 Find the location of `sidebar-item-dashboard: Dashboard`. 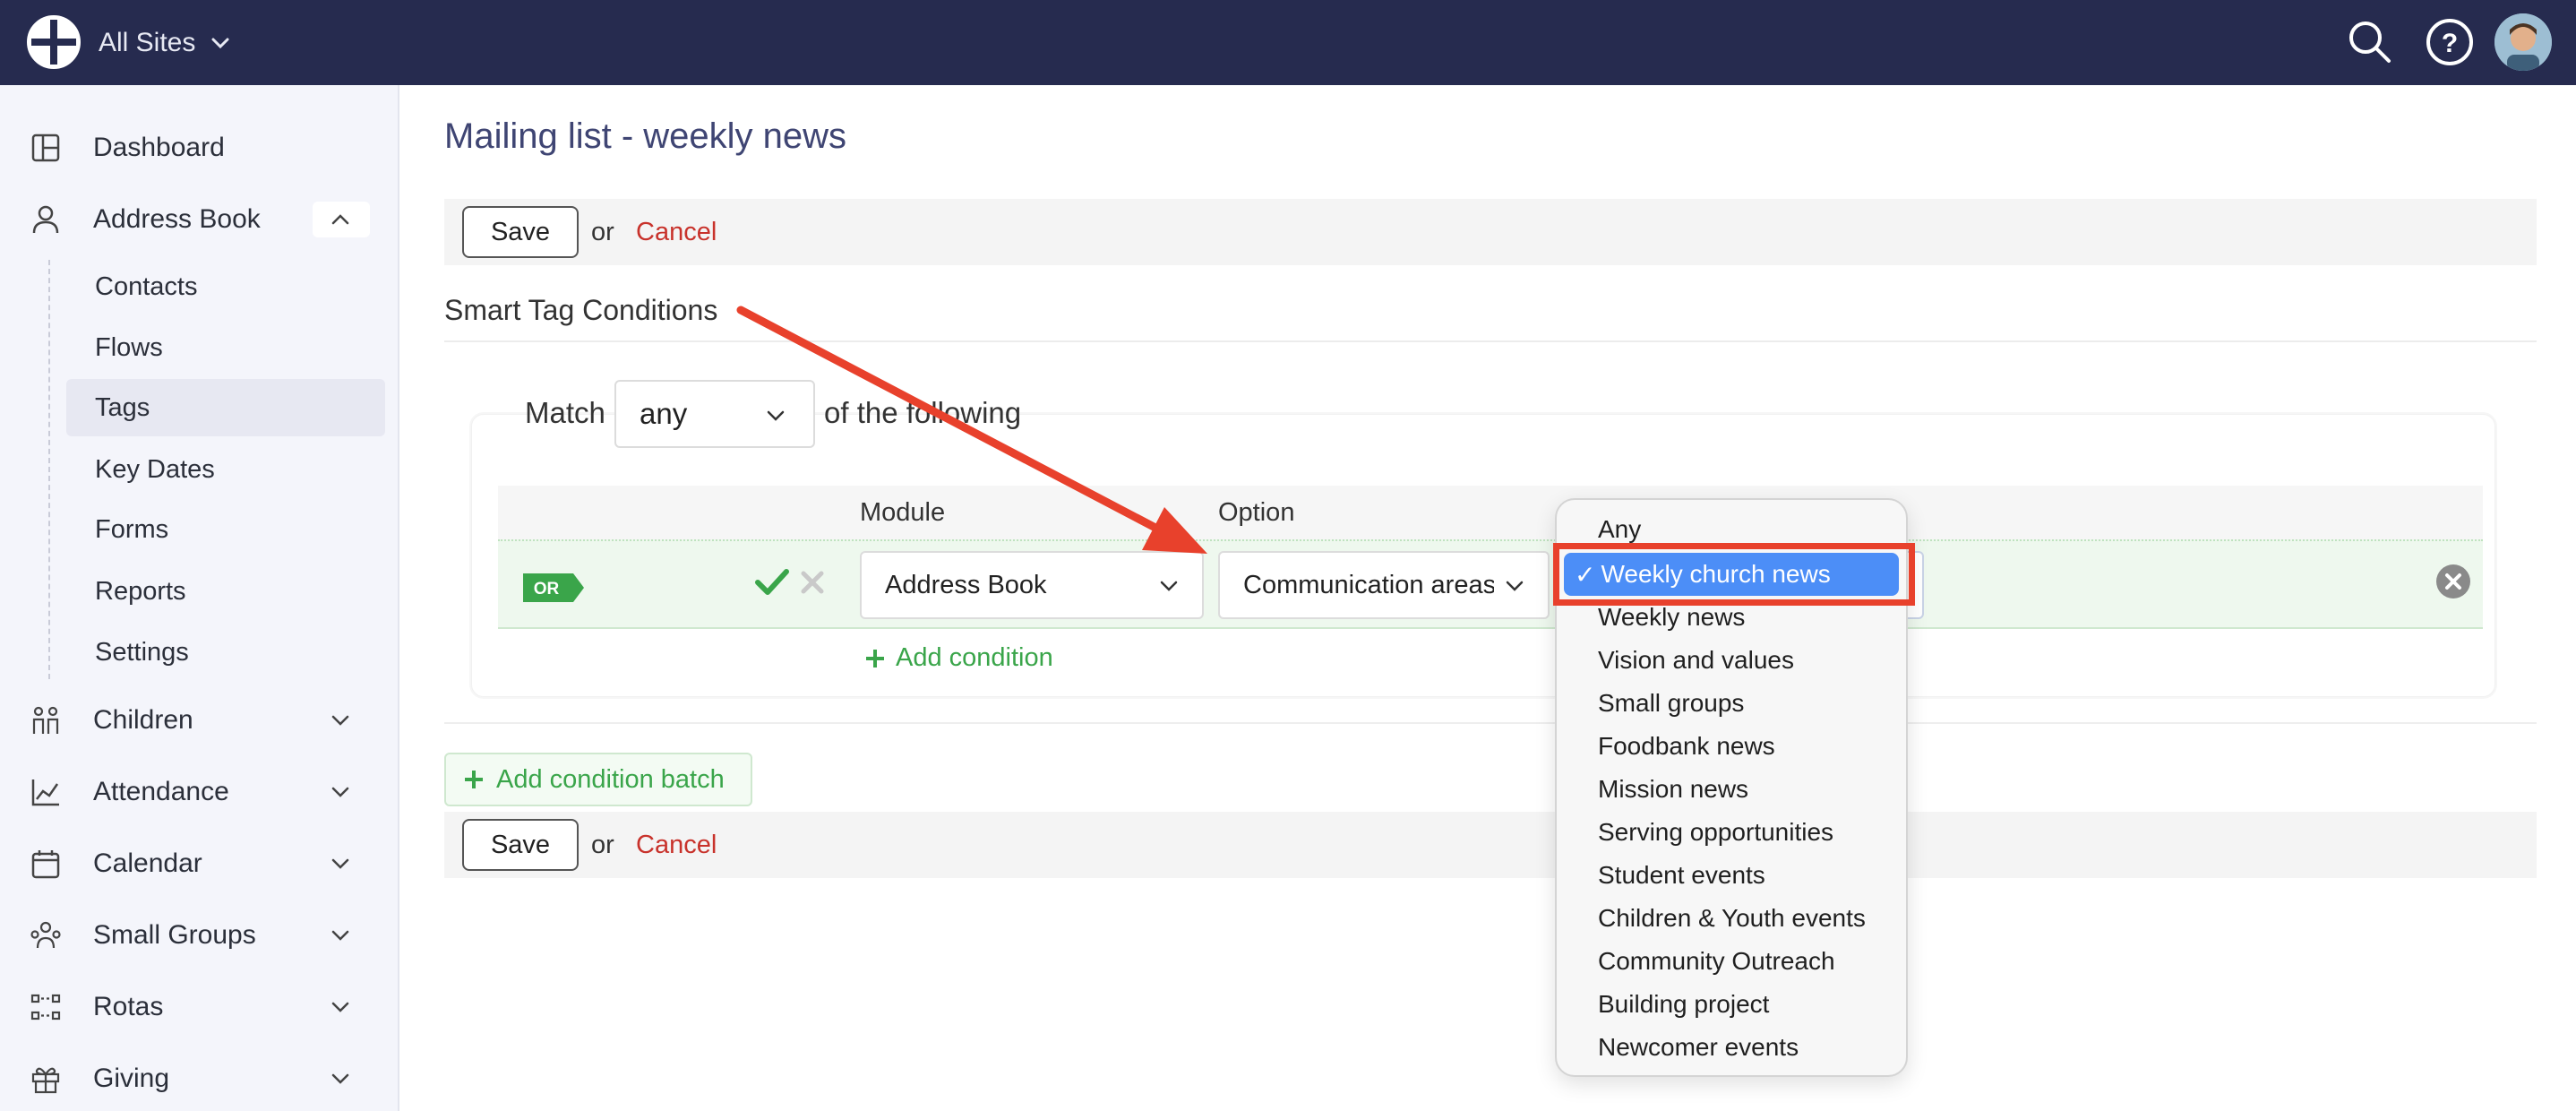

sidebar-item-dashboard: Dashboard is located at coordinates (197, 148).